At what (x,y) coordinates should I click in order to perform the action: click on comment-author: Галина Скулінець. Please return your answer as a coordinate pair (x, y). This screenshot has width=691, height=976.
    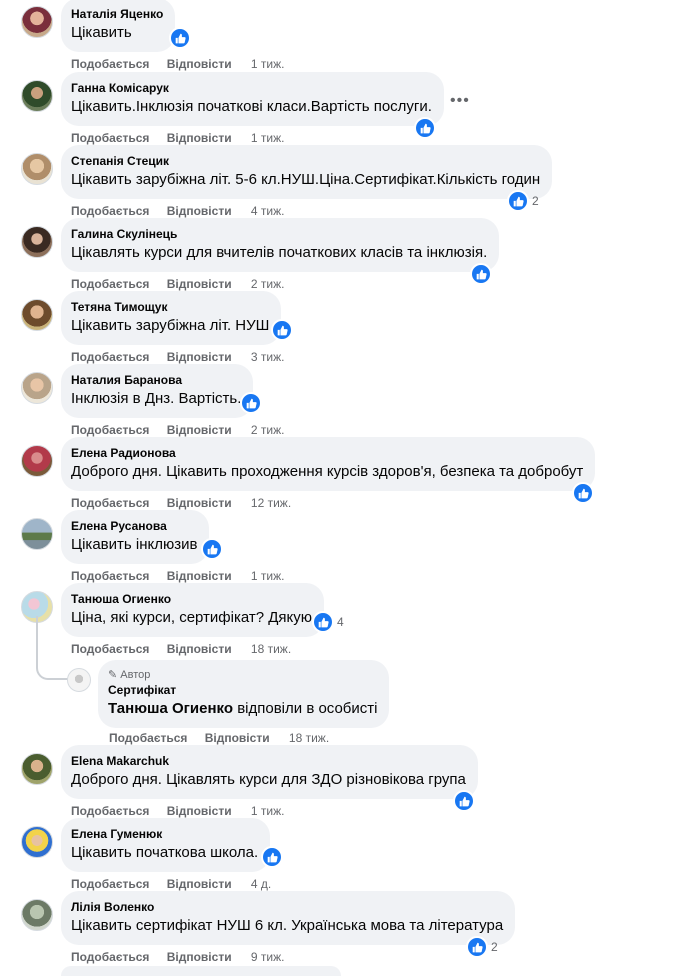
    Looking at the image, I should click on (279, 234).